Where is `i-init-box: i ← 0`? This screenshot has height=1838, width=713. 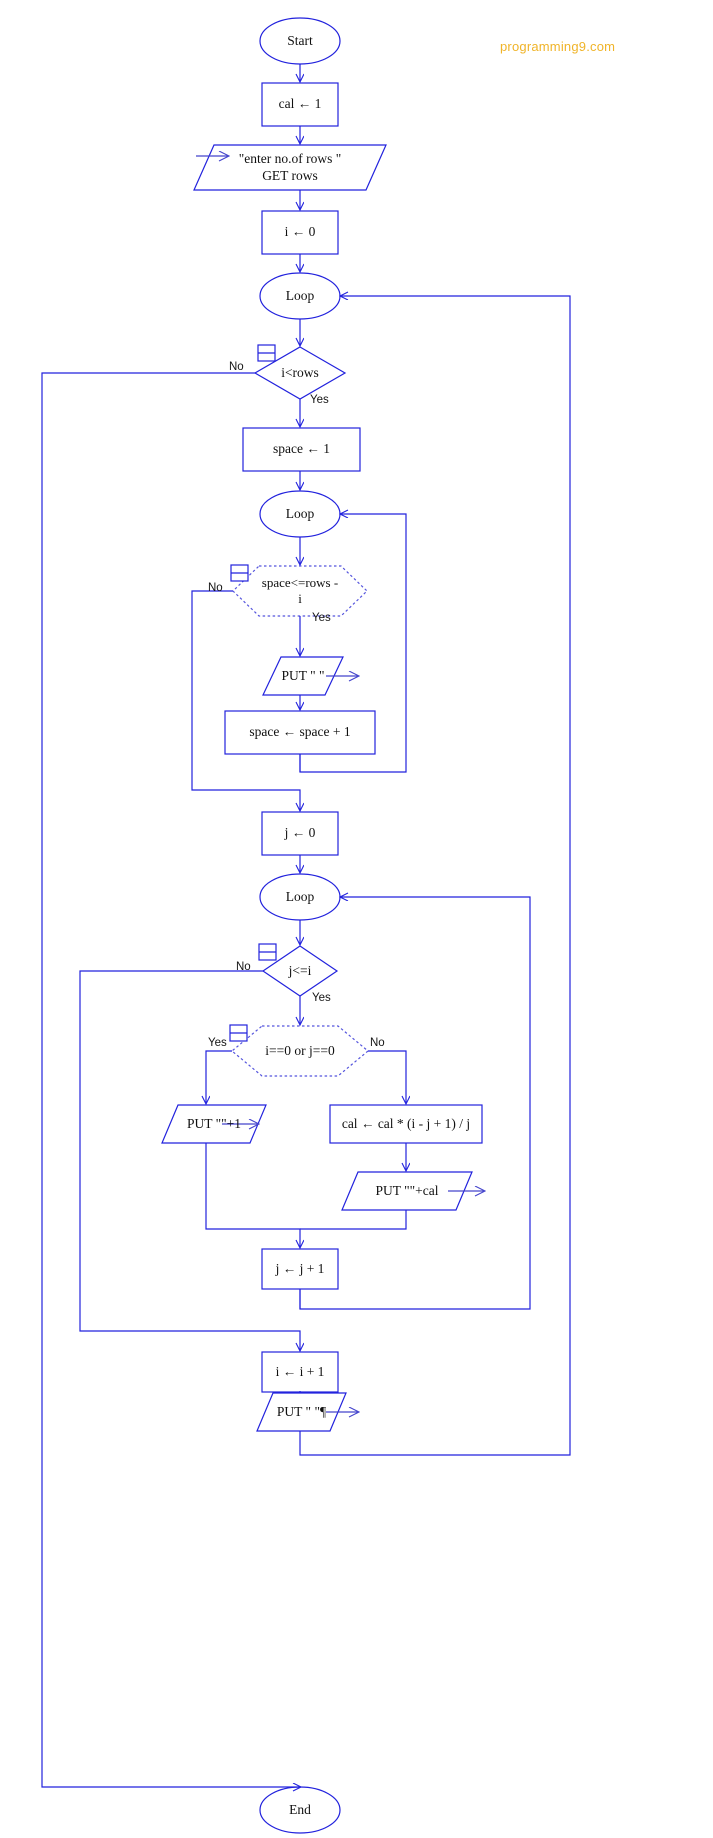
i-init-box: i ← 0 is located at coordinates (300, 232).